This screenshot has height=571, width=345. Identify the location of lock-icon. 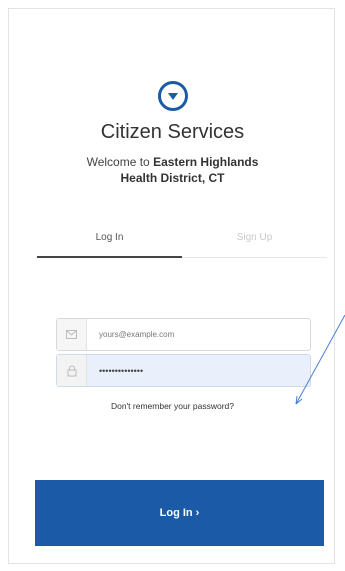
(72, 370).